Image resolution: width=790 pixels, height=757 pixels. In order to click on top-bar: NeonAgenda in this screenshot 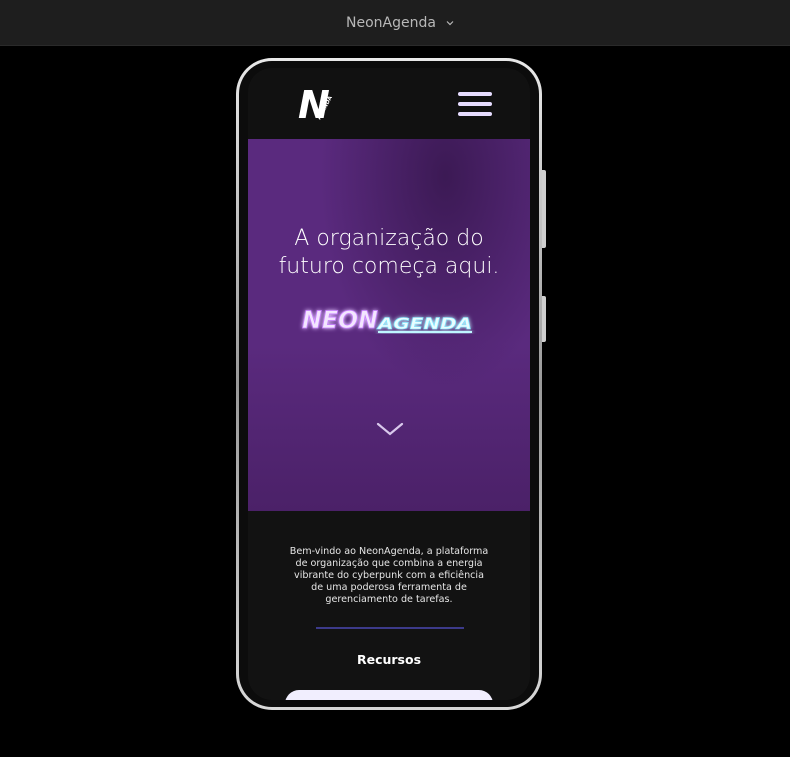, I will do `click(395, 23)`.